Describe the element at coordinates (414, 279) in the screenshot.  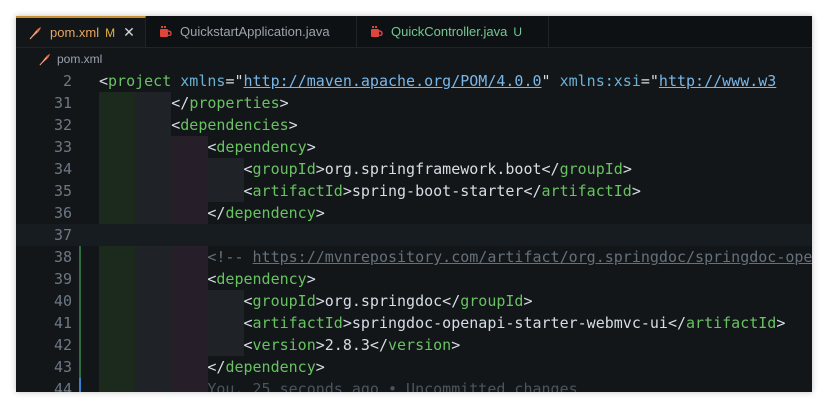
I see `code-line: 39 <dependency>` at that location.